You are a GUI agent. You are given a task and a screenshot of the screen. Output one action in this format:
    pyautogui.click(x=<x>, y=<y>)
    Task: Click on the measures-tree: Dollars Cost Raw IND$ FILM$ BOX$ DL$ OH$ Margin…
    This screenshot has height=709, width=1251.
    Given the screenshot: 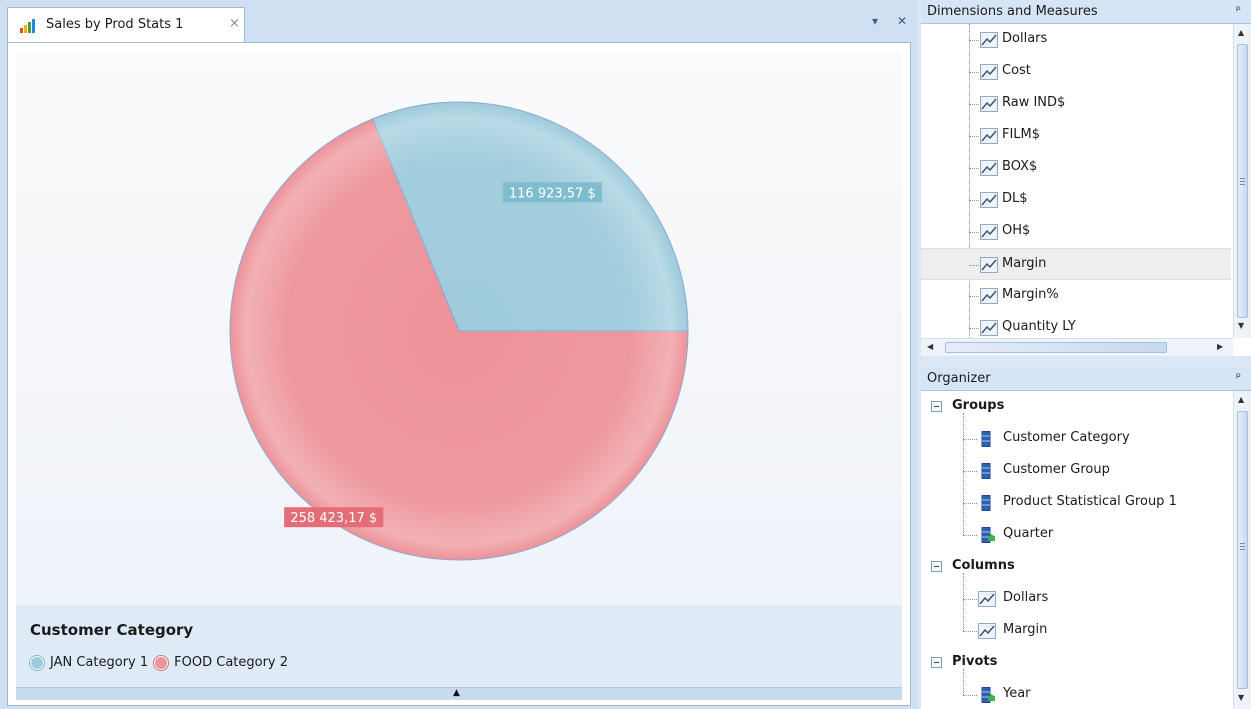 What is the action you would take?
    pyautogui.click(x=1076, y=181)
    